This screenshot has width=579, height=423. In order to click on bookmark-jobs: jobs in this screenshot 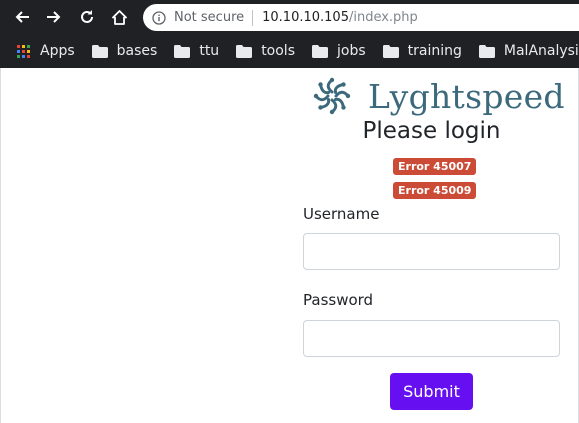, I will do `click(339, 51)`.